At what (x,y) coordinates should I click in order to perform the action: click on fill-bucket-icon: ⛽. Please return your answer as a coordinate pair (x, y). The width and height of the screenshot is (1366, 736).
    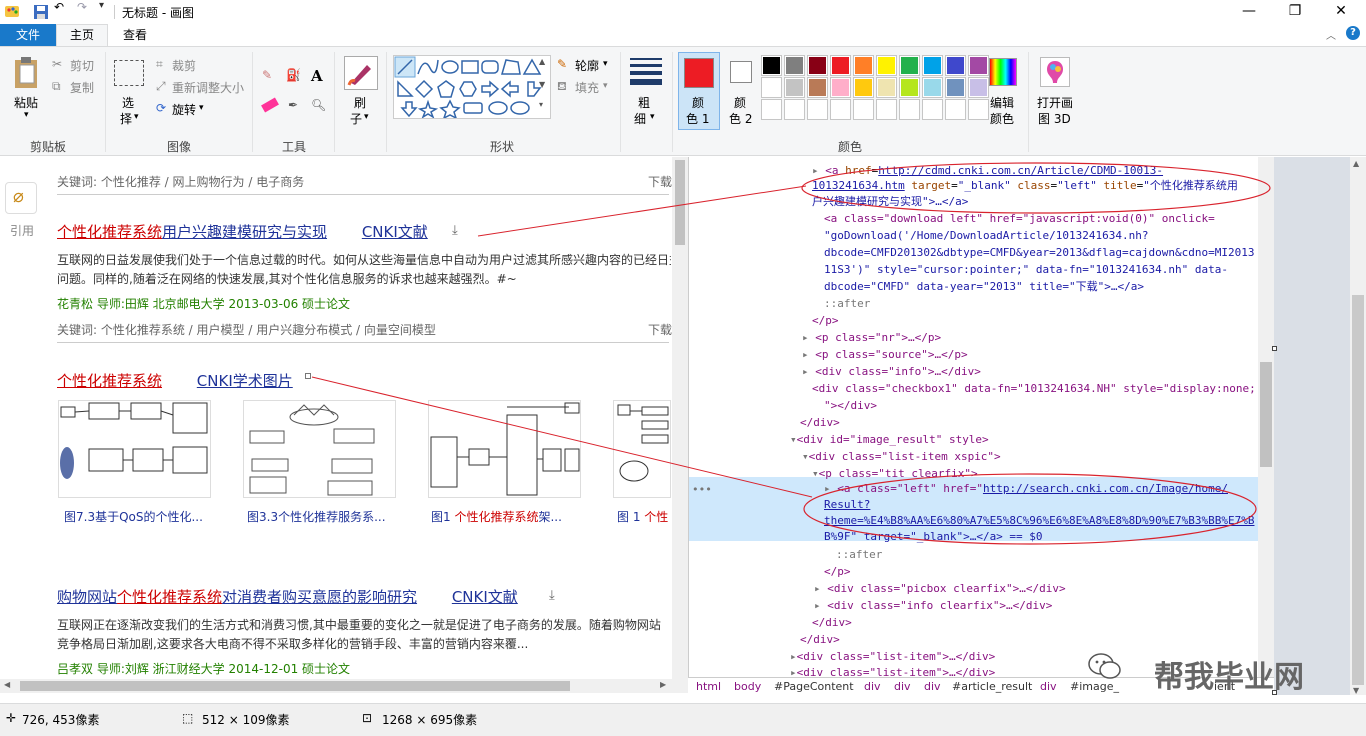
    Looking at the image, I should click on (293, 75).